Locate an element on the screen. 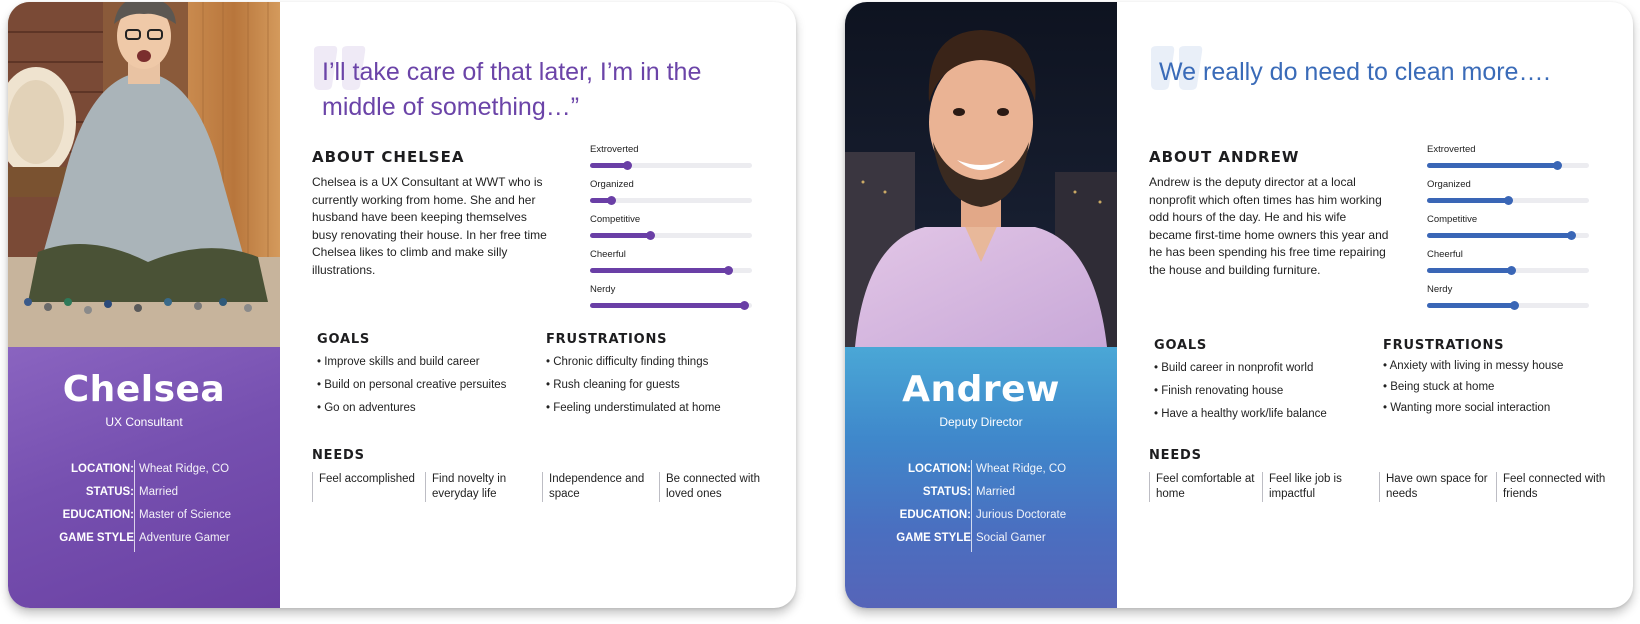  persona-role: Deputy Director is located at coordinates (981, 422).